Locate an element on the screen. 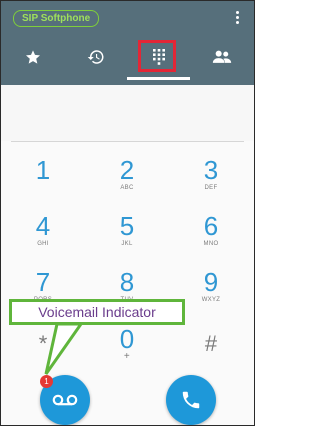 Image resolution: width=320 pixels, height=426 pixels. key-digit: 7 is located at coordinates (43, 282).